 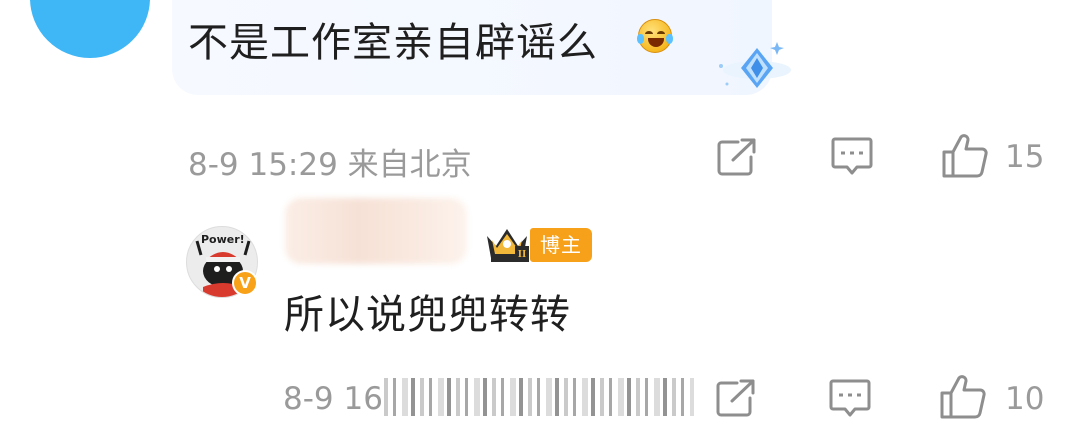 What do you see at coordinates (655, 36) in the screenshot?
I see `laughing-crying-emoji-icon` at bounding box center [655, 36].